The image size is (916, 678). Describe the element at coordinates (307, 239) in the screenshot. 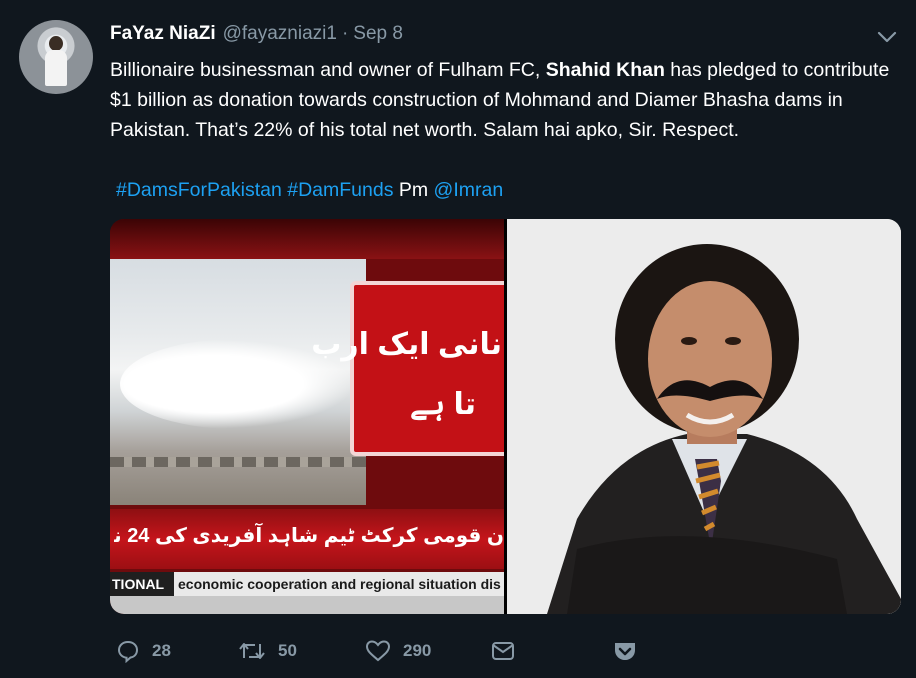

I see `news-banner-top` at that location.